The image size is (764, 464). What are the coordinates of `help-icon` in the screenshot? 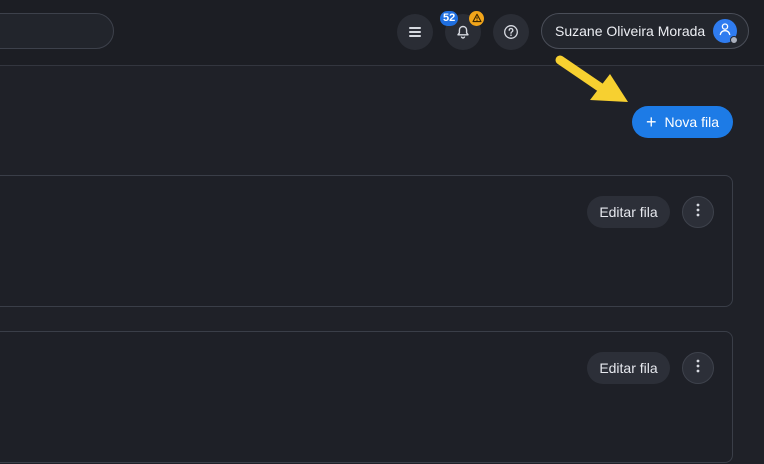 It's located at (511, 32).